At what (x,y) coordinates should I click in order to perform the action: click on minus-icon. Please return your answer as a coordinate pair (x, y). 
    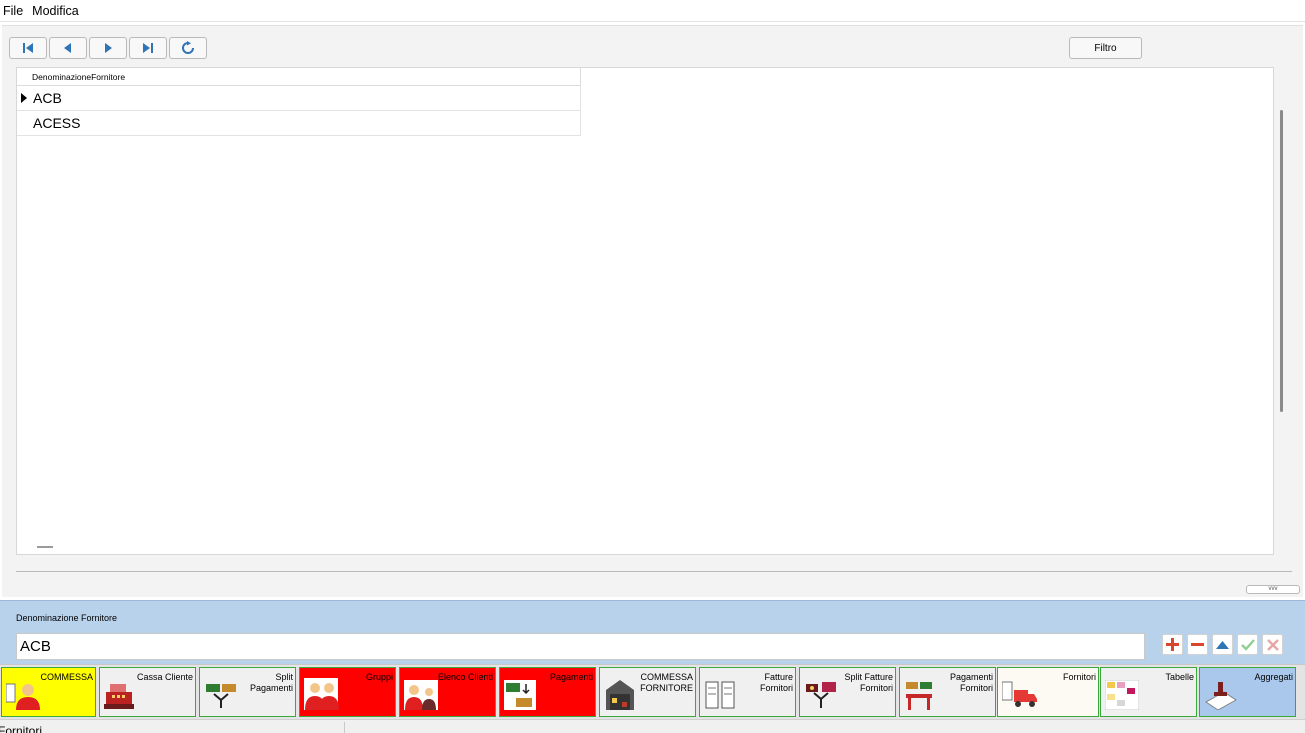
    Looking at the image, I should click on (1197, 644).